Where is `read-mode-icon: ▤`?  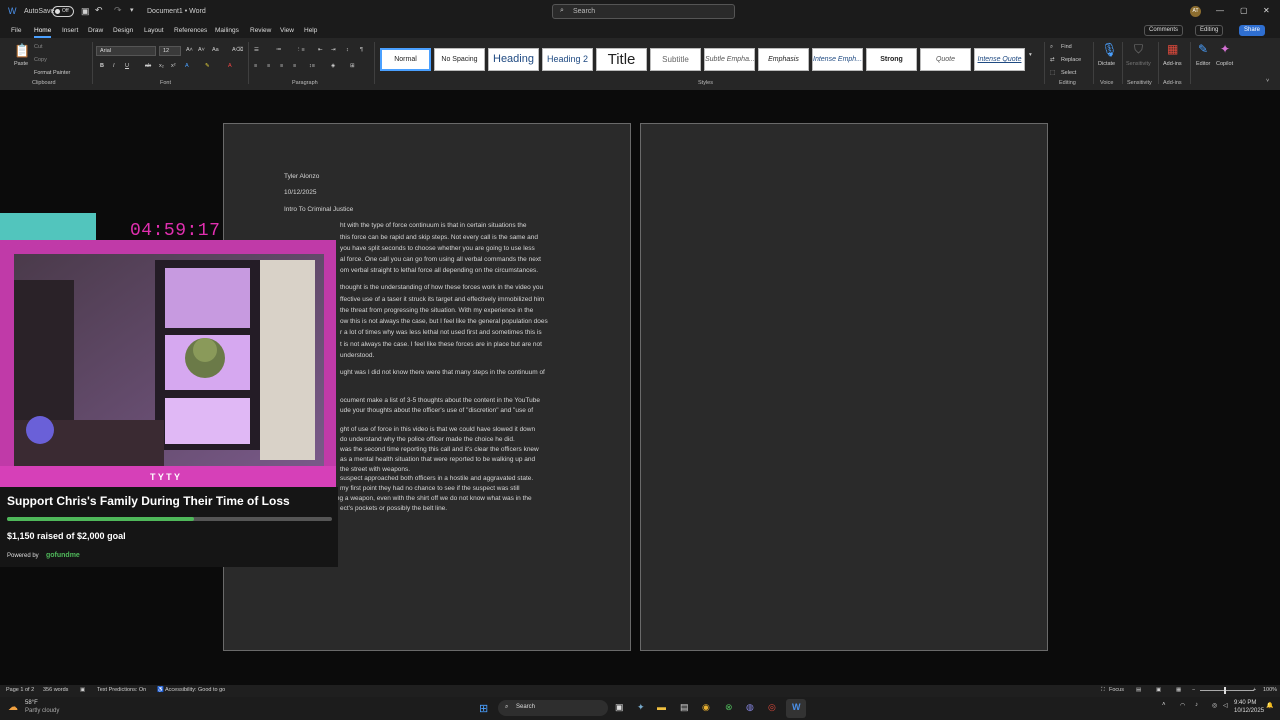
read-mode-icon: ▤ is located at coordinates (1138, 690).